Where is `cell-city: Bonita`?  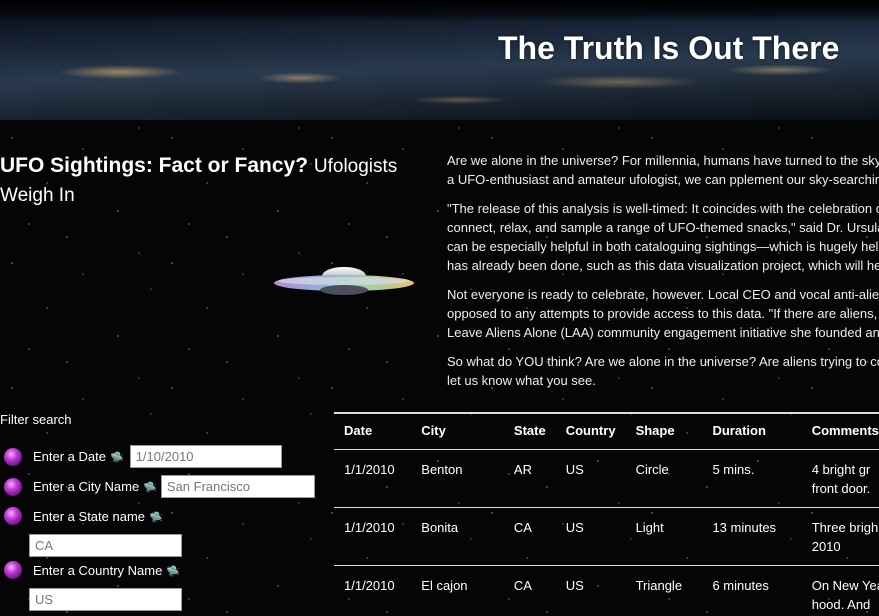 cell-city: Bonita is located at coordinates (457, 535).